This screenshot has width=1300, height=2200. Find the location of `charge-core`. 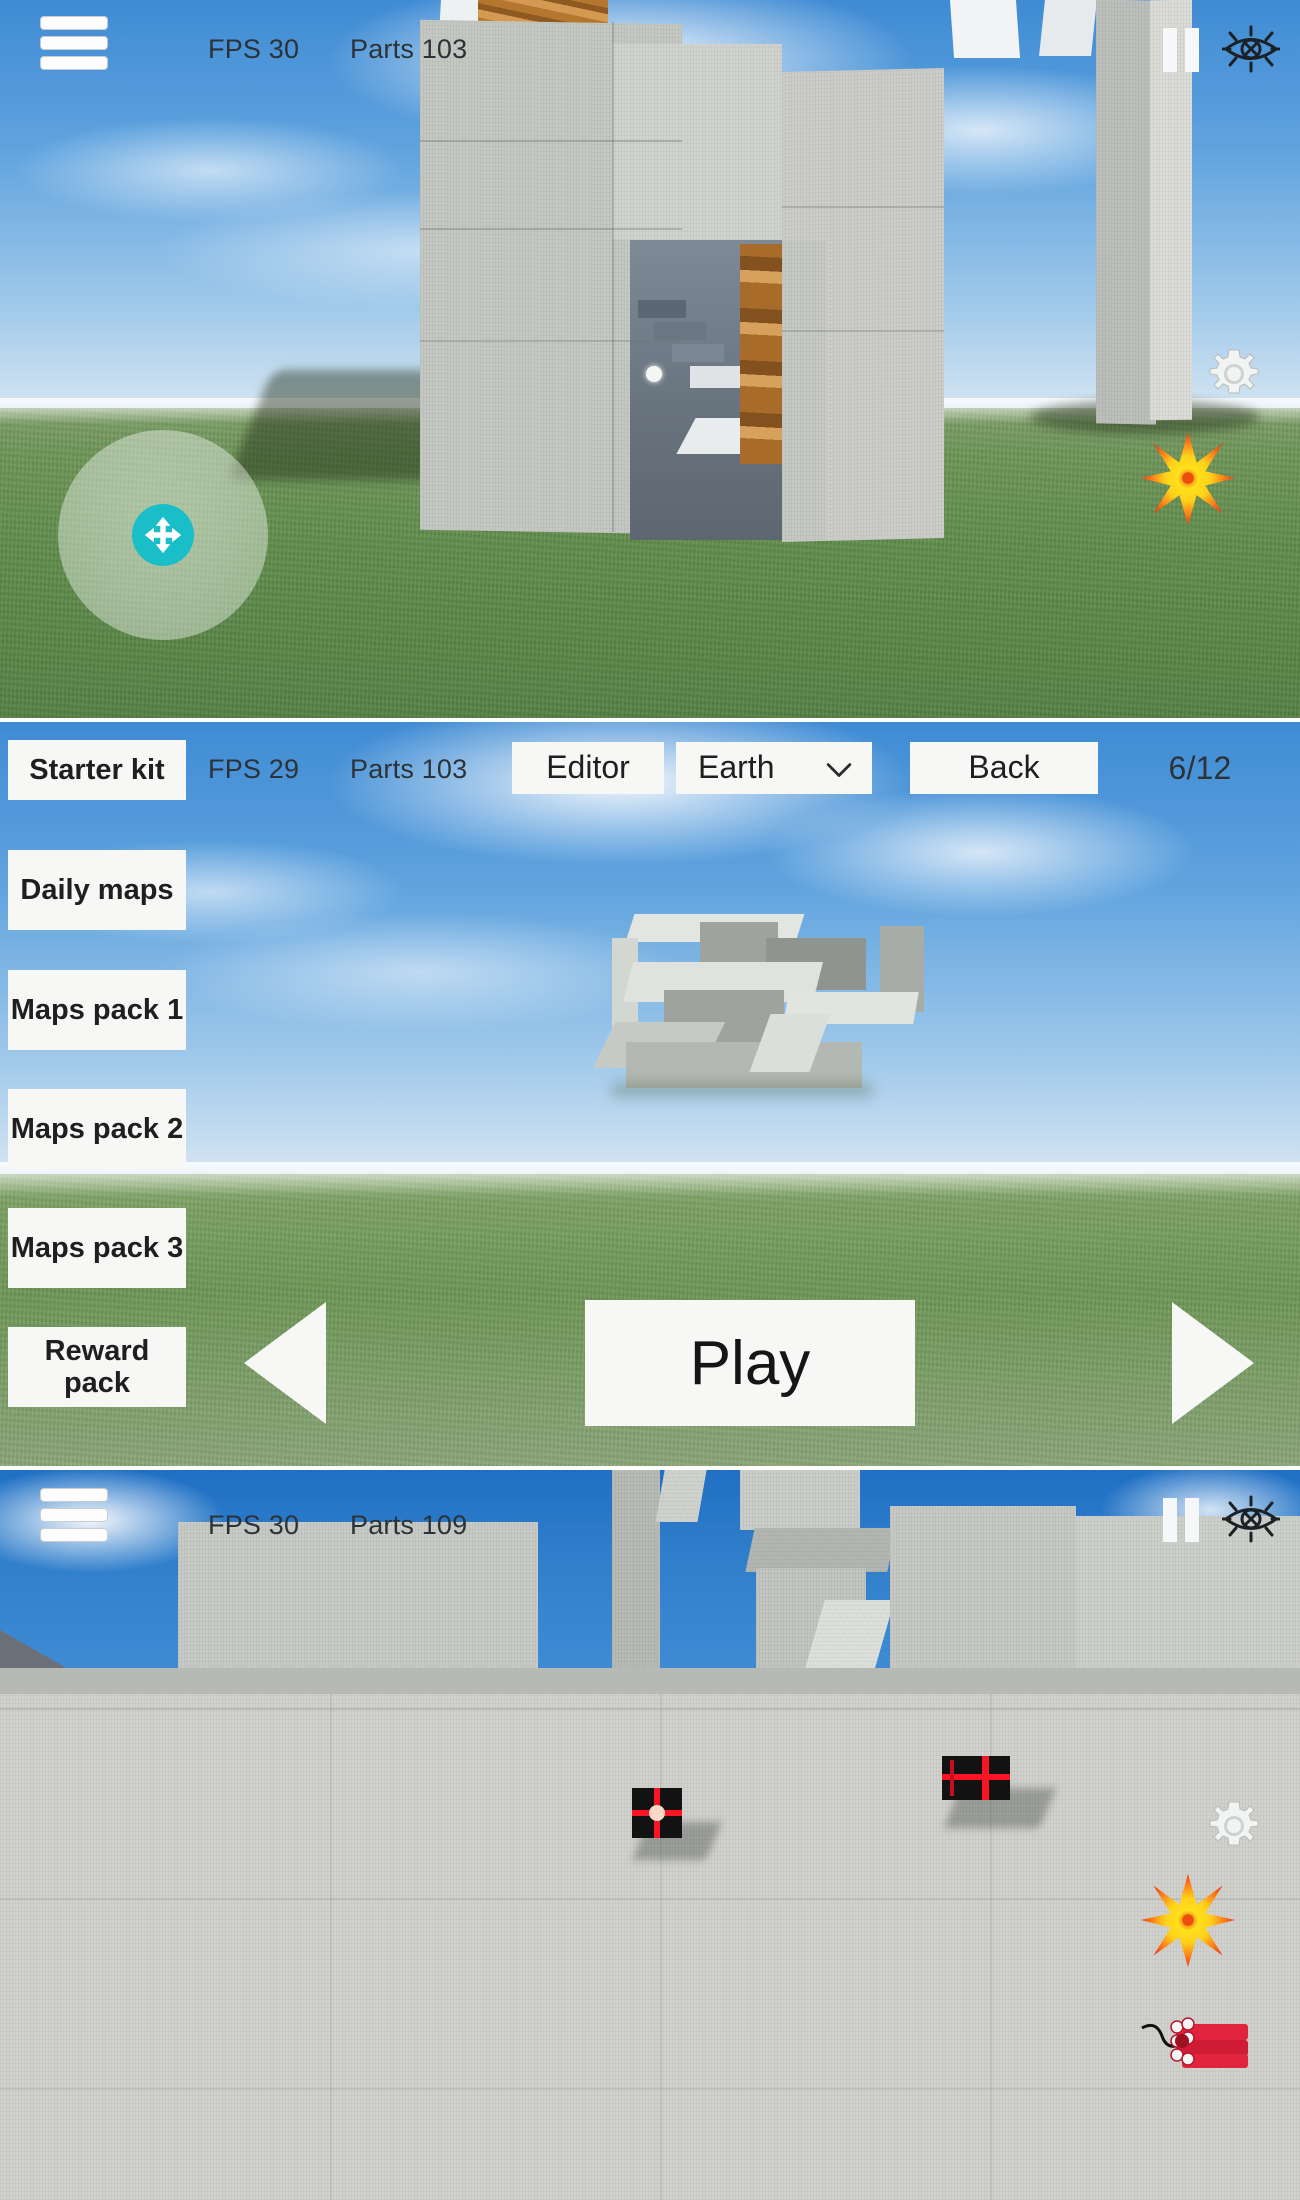

charge-core is located at coordinates (657, 1813).